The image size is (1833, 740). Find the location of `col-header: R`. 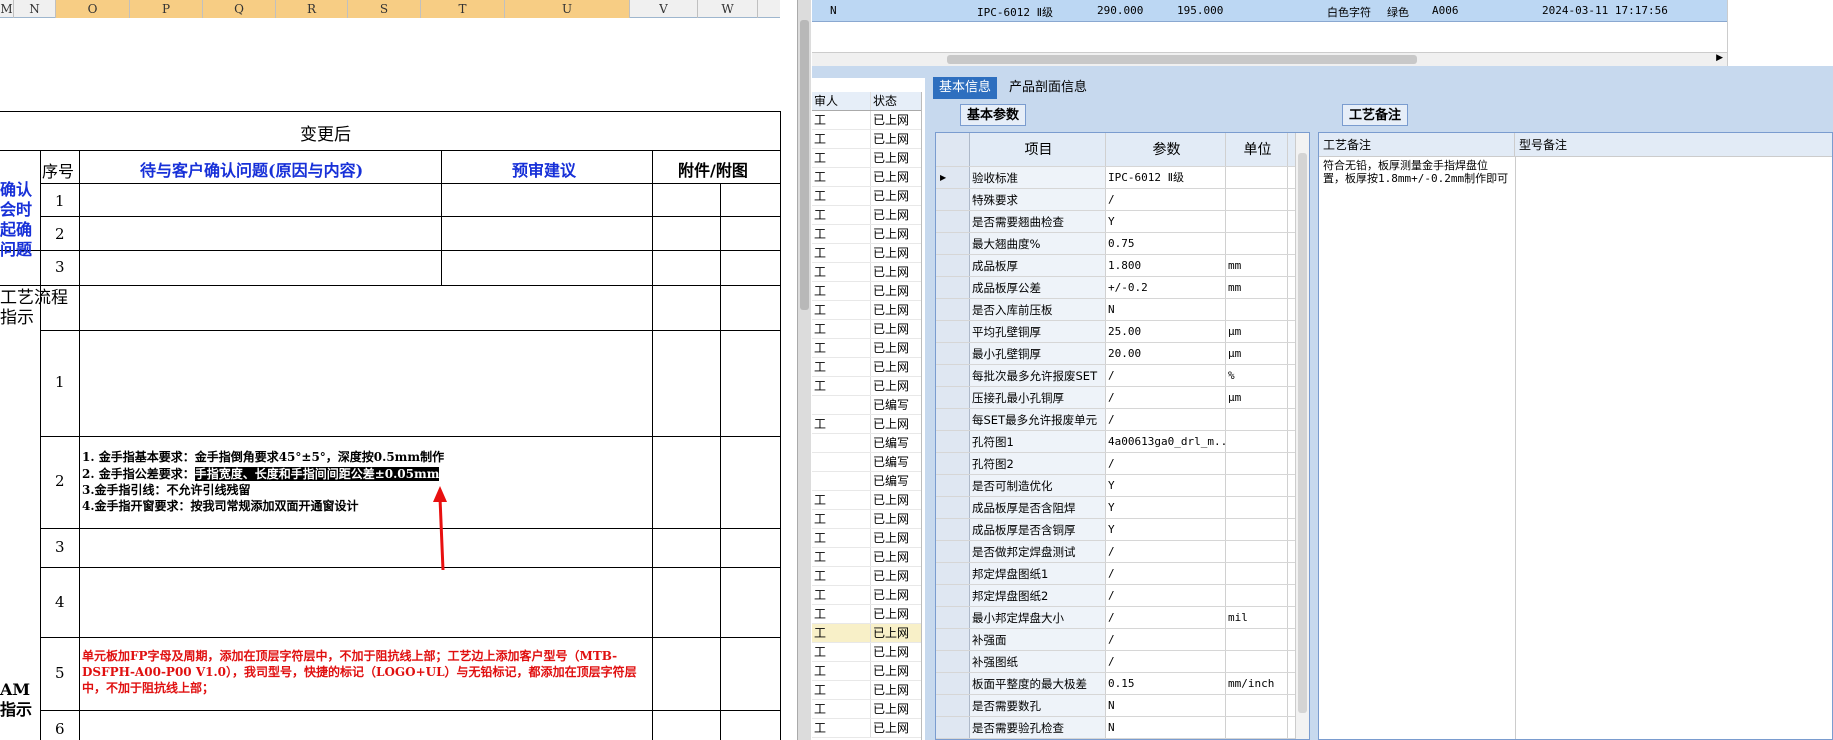

col-header: R is located at coordinates (312, 9).